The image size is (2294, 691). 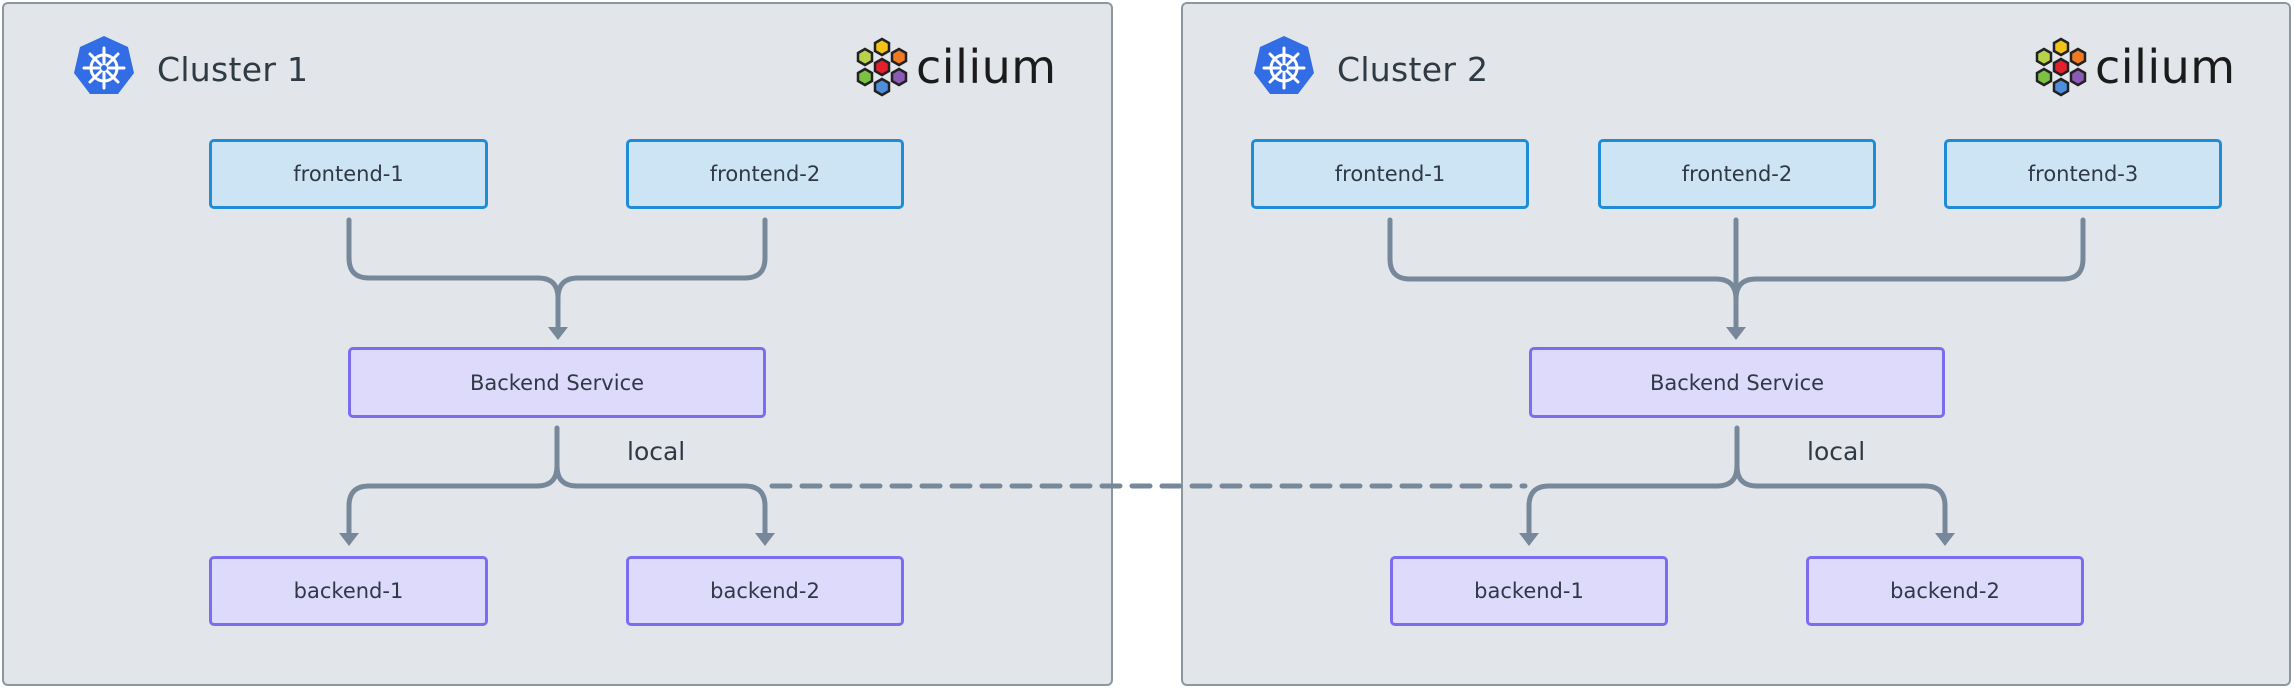 I want to click on c1-frontend-1: frontend-1, so click(x=348, y=174).